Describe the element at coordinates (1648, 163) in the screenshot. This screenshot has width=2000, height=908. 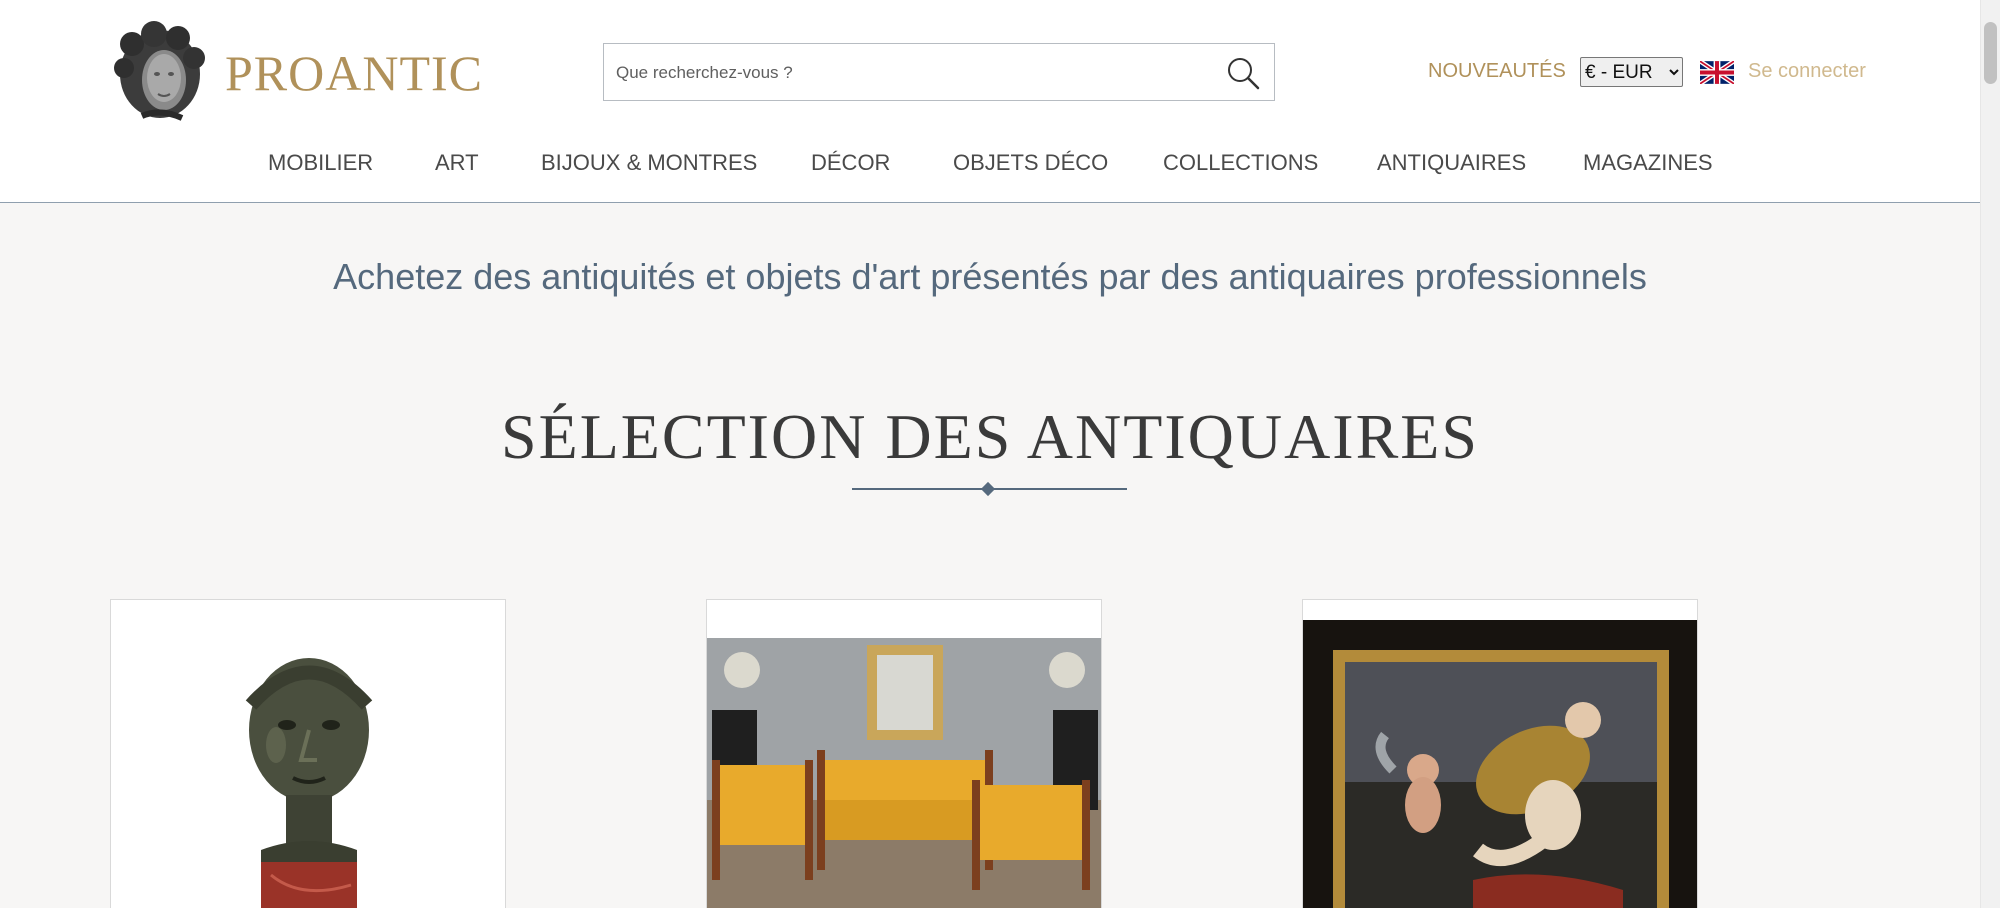
I see `nav-item-magazines: MAGAZINES` at that location.